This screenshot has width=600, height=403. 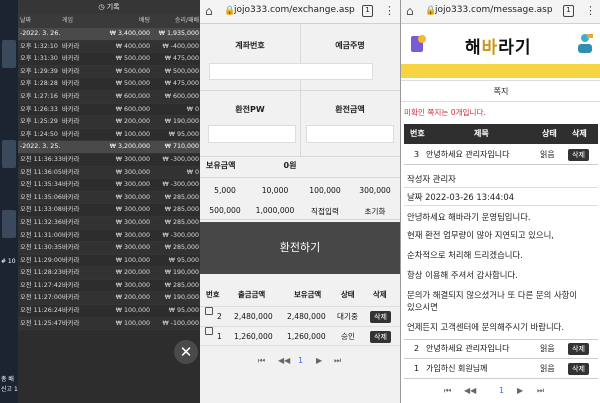 What do you see at coordinates (325, 211) in the screenshot?
I see `amount-button: 직접입력` at bounding box center [325, 211].